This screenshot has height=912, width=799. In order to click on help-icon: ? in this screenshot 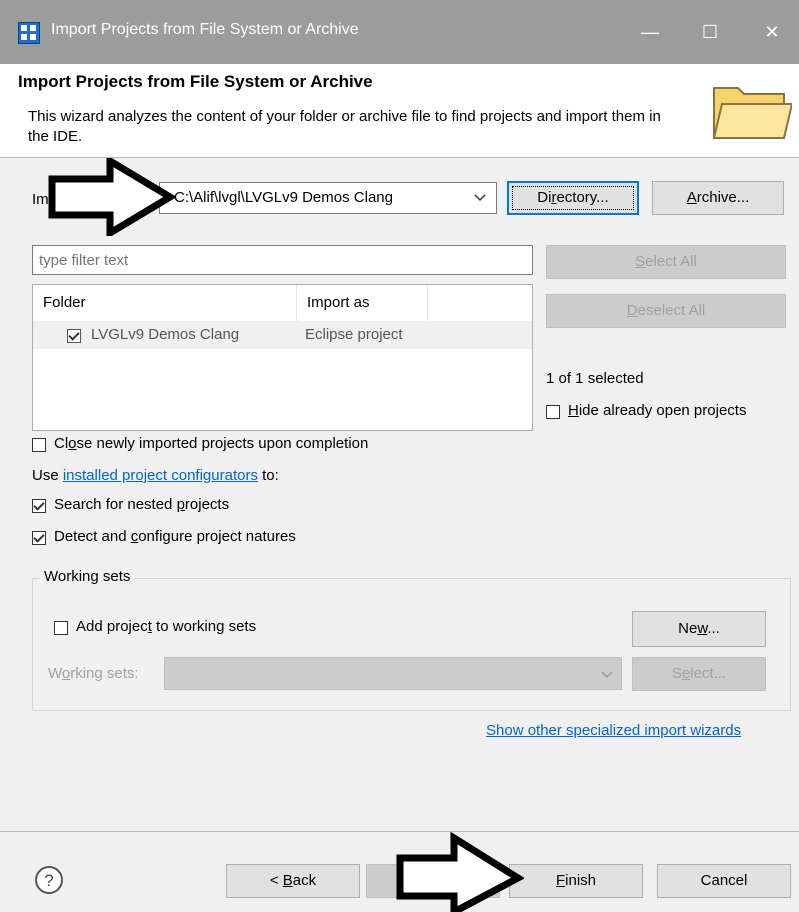, I will do `click(49, 880)`.